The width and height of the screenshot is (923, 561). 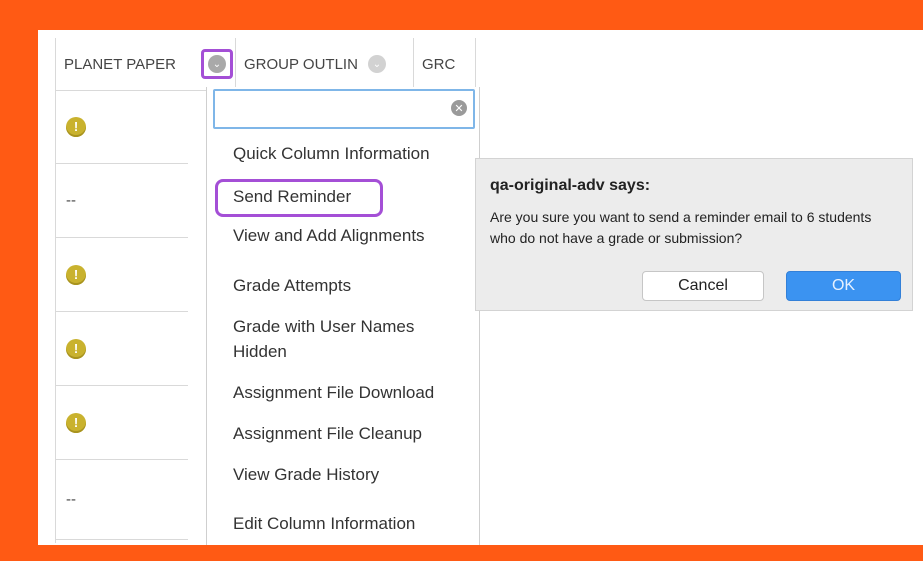 What do you see at coordinates (344, 109) in the screenshot?
I see `menu-search-field: ✕` at bounding box center [344, 109].